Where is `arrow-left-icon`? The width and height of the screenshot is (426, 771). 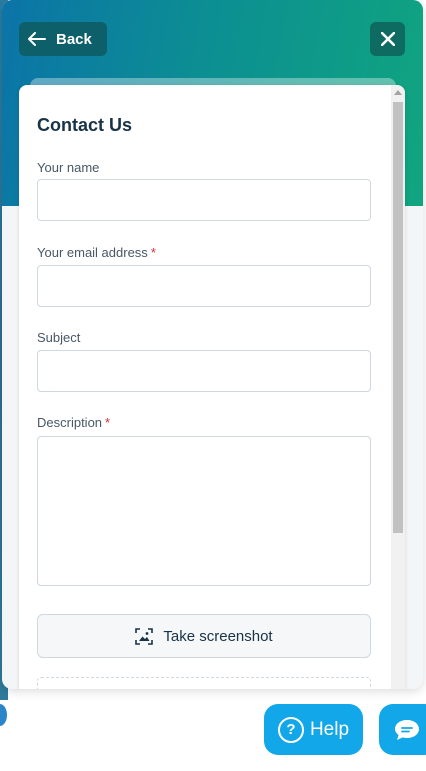
arrow-left-icon is located at coordinates (37, 39).